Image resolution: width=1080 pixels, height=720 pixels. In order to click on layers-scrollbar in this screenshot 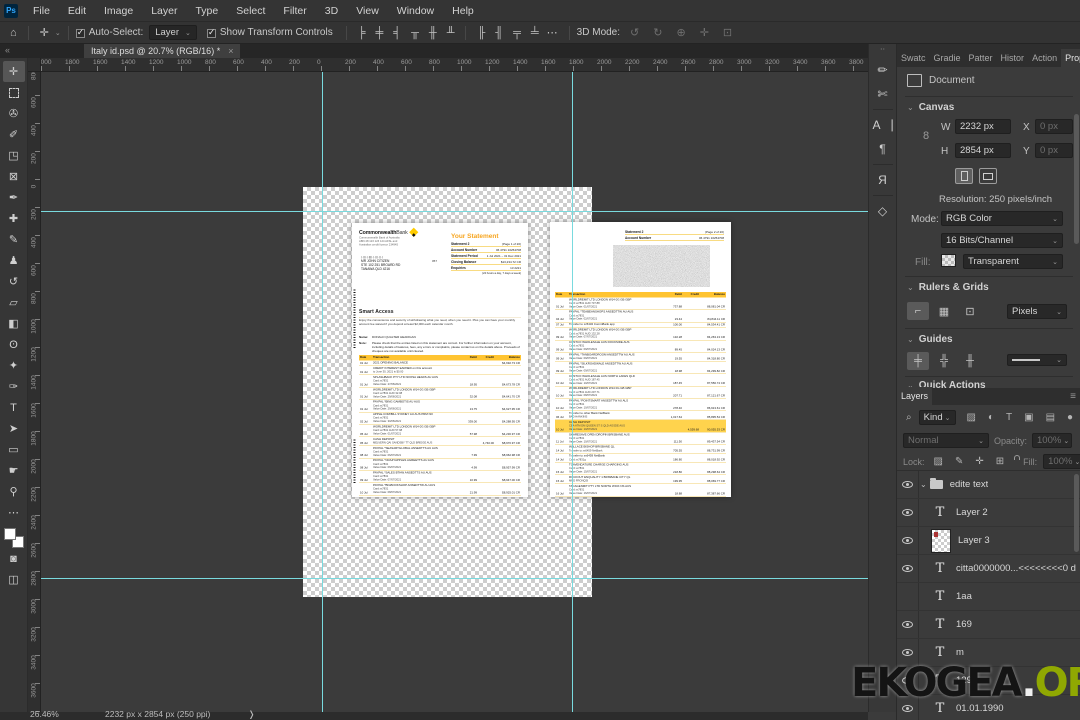, I will do `click(1076, 513)`.